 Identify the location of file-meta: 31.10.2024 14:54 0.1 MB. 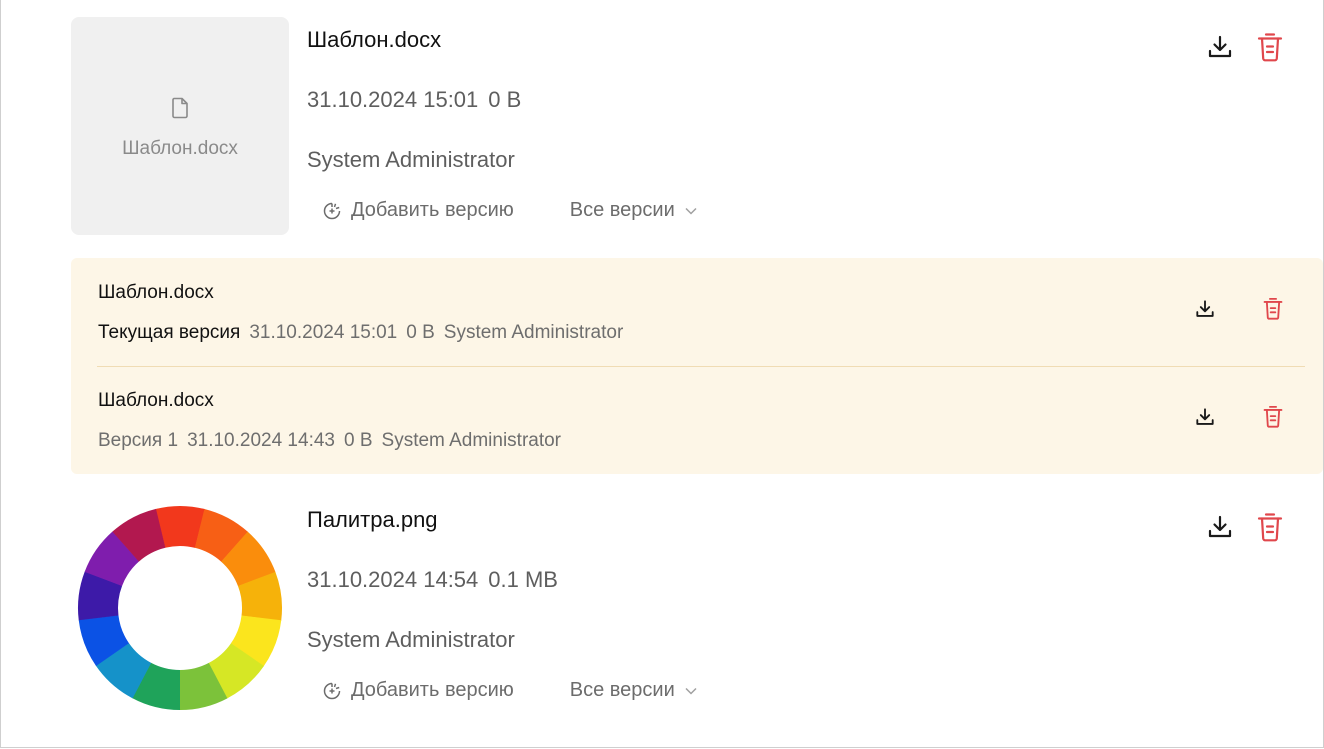
(432, 580).